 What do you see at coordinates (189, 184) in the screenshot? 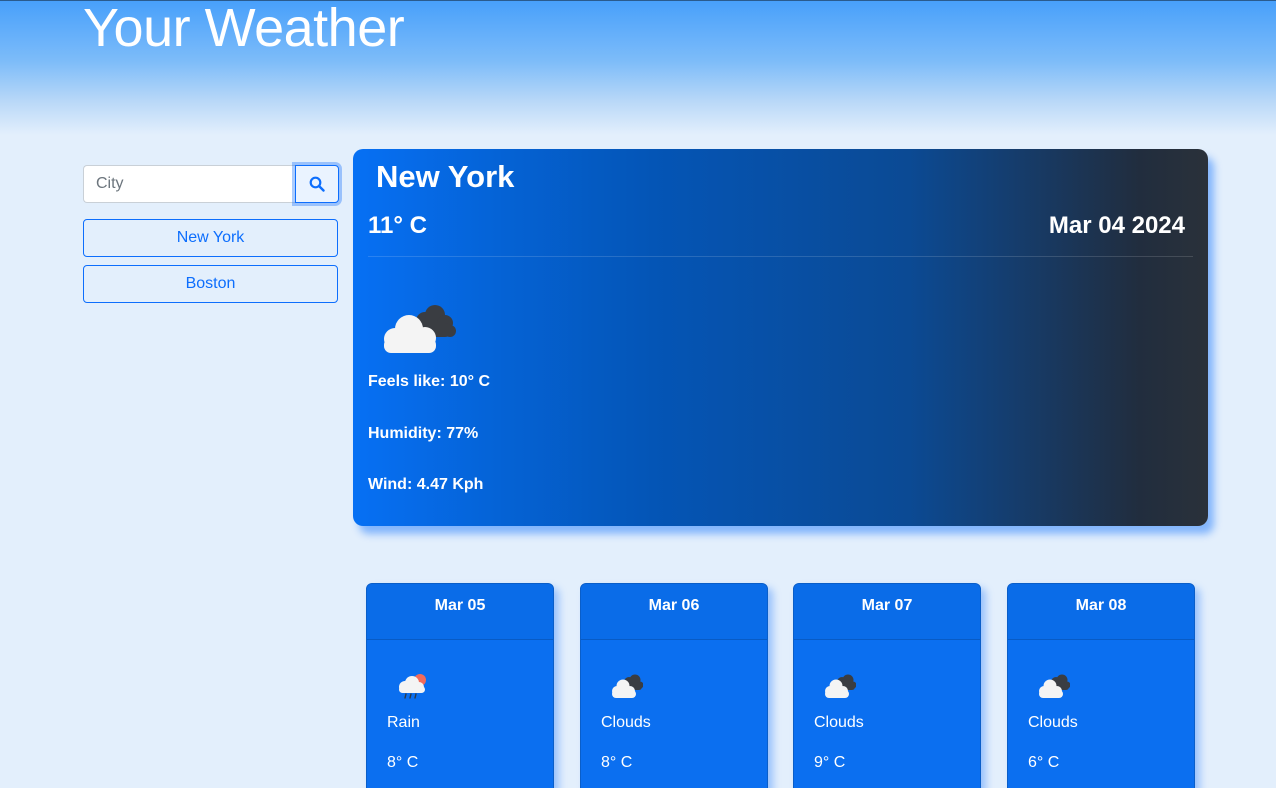
I see `city-search-input` at bounding box center [189, 184].